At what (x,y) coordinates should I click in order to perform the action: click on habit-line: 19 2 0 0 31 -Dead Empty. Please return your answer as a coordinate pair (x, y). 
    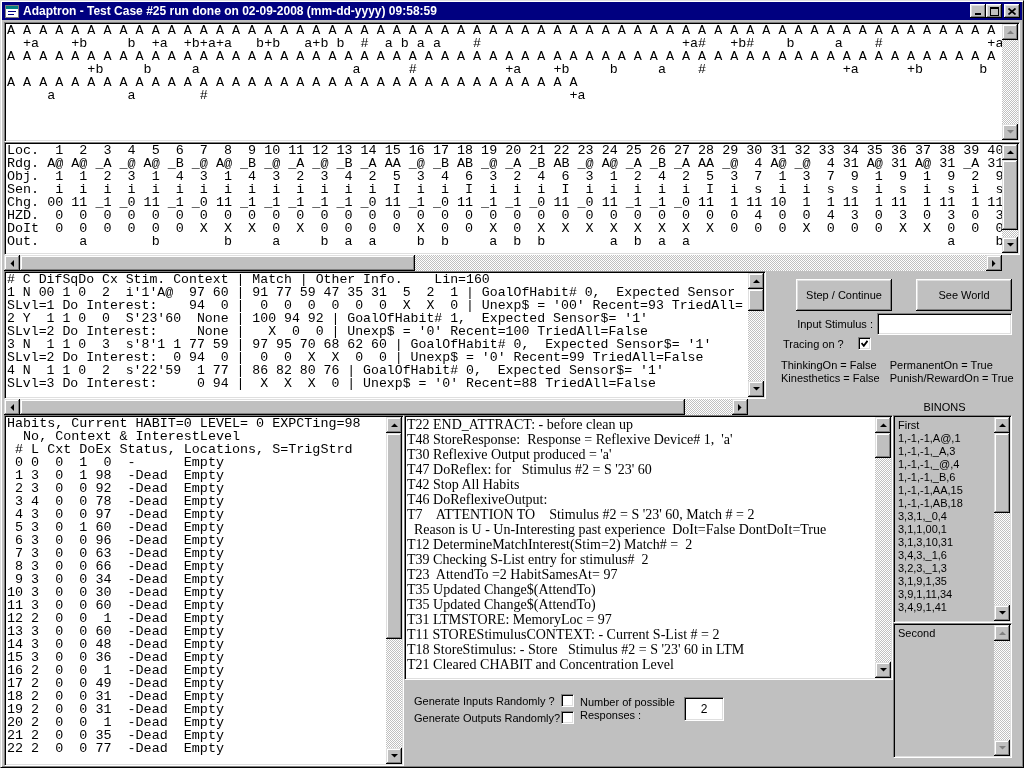
    Looking at the image, I should click on (115, 709).